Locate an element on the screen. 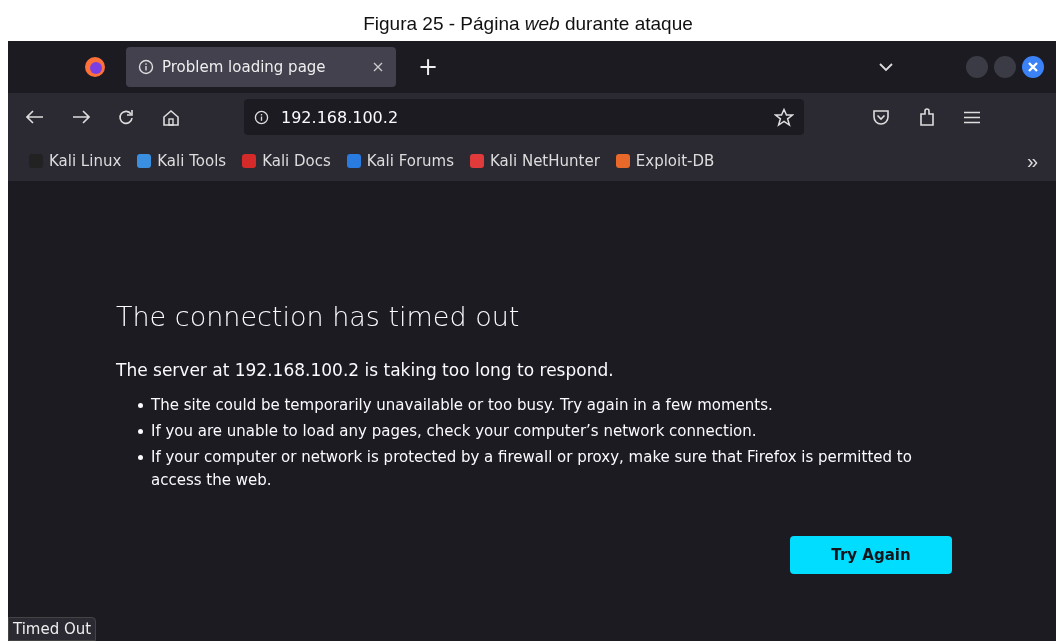 This screenshot has height=641, width=1056. bookmark-link: Exploit-DB is located at coordinates (664, 161).